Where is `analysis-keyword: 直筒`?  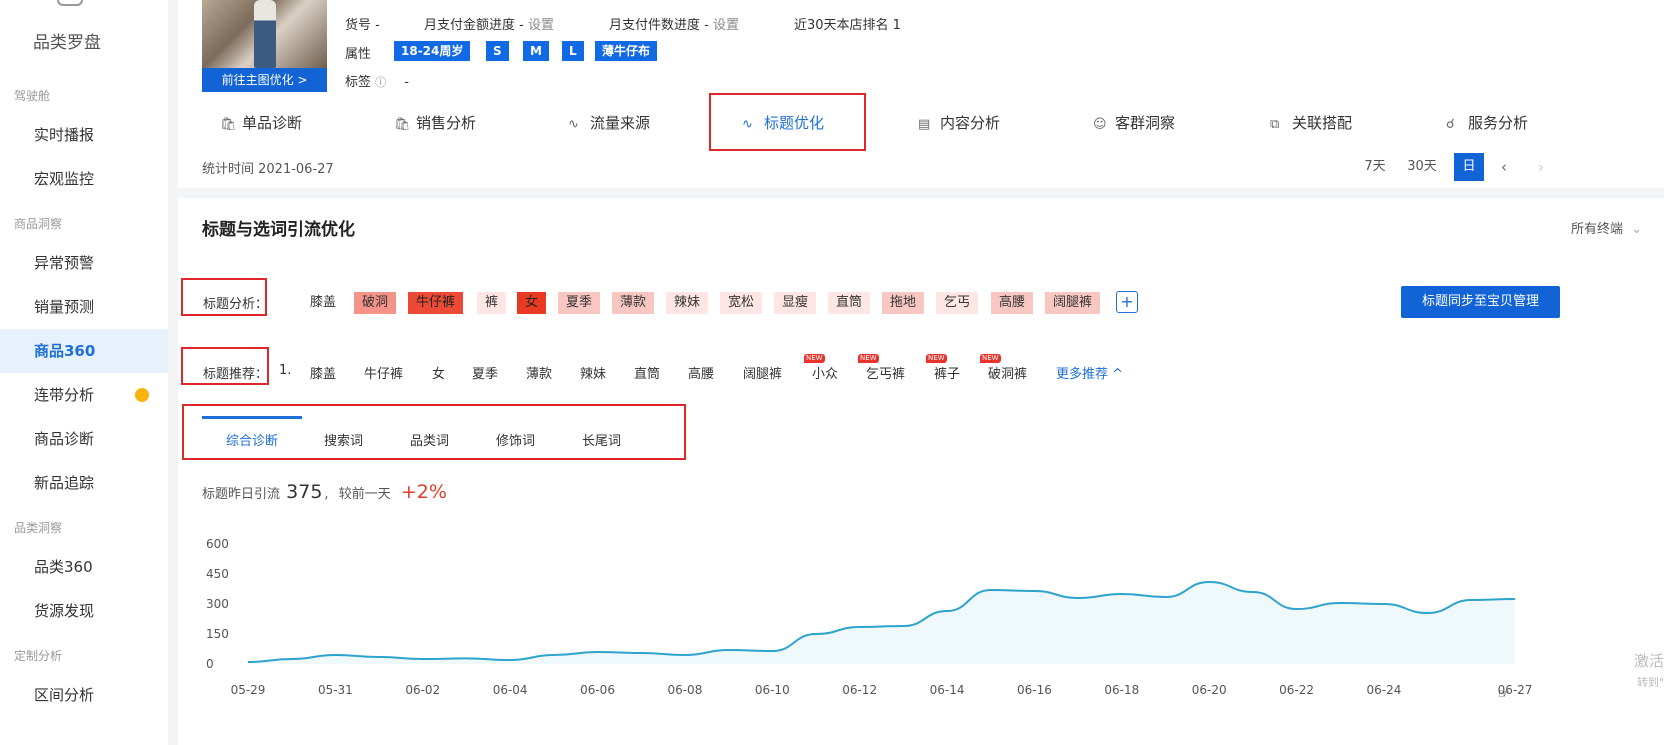 analysis-keyword: 直筒 is located at coordinates (849, 303).